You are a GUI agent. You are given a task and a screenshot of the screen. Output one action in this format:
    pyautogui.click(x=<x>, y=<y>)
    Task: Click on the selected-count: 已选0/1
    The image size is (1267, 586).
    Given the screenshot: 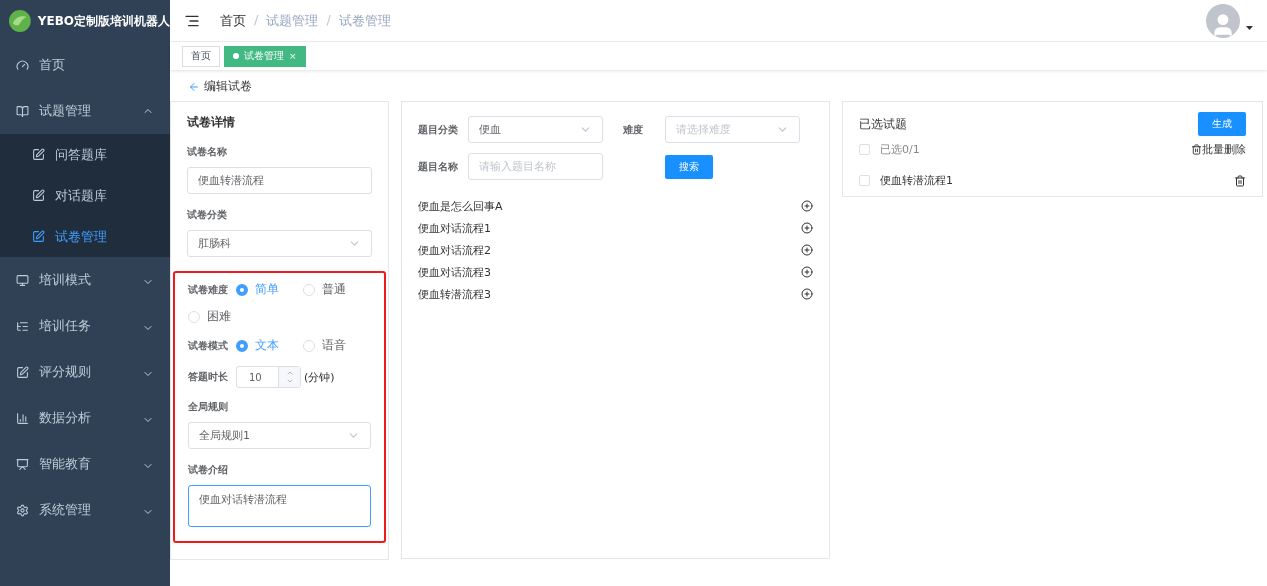 What is the action you would take?
    pyautogui.click(x=900, y=149)
    